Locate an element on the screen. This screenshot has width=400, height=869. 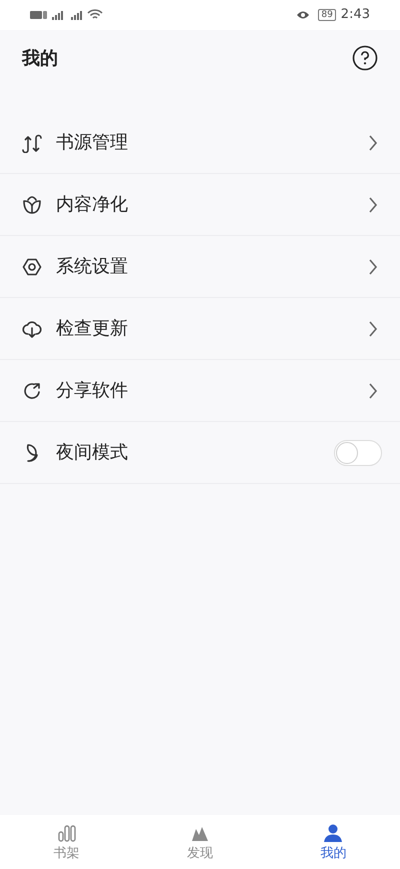
help-icon is located at coordinates (365, 58).